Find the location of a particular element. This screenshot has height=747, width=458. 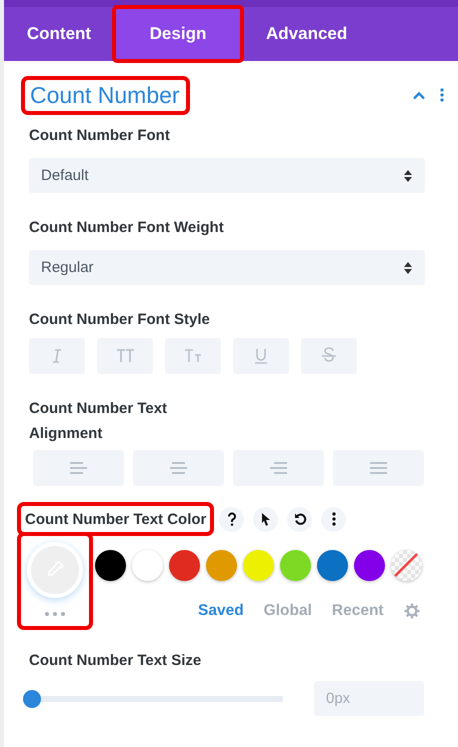

field-label: Count Number Font Style is located at coordinates (120, 320).